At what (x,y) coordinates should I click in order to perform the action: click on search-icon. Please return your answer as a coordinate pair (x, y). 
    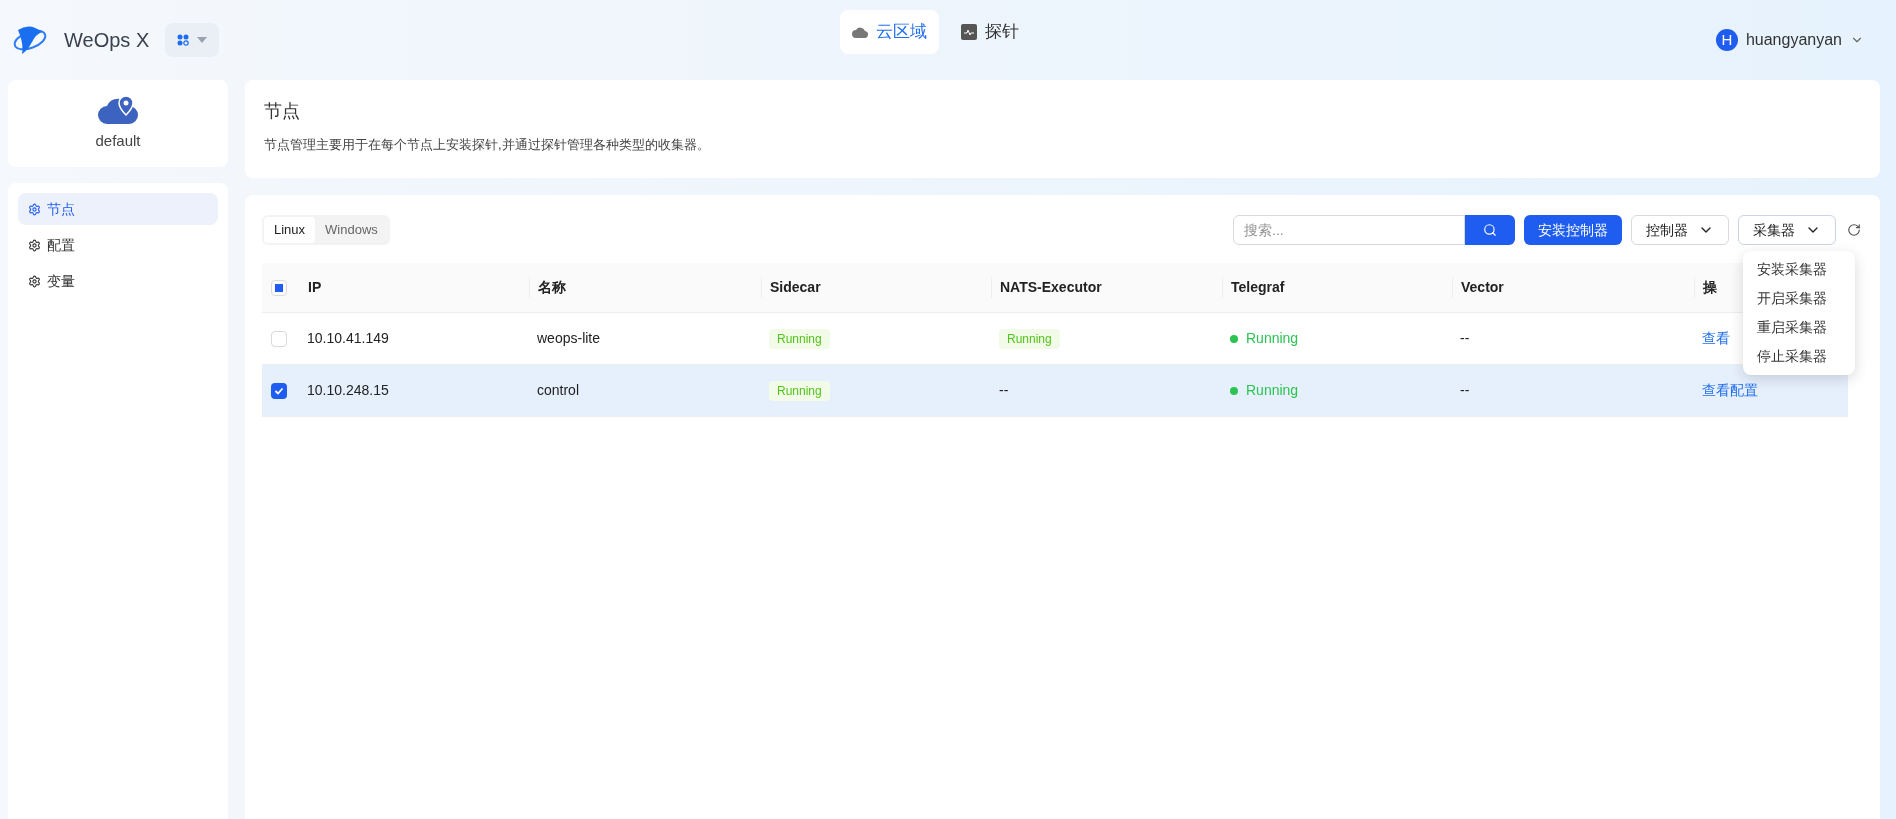
    Looking at the image, I should click on (1490, 230).